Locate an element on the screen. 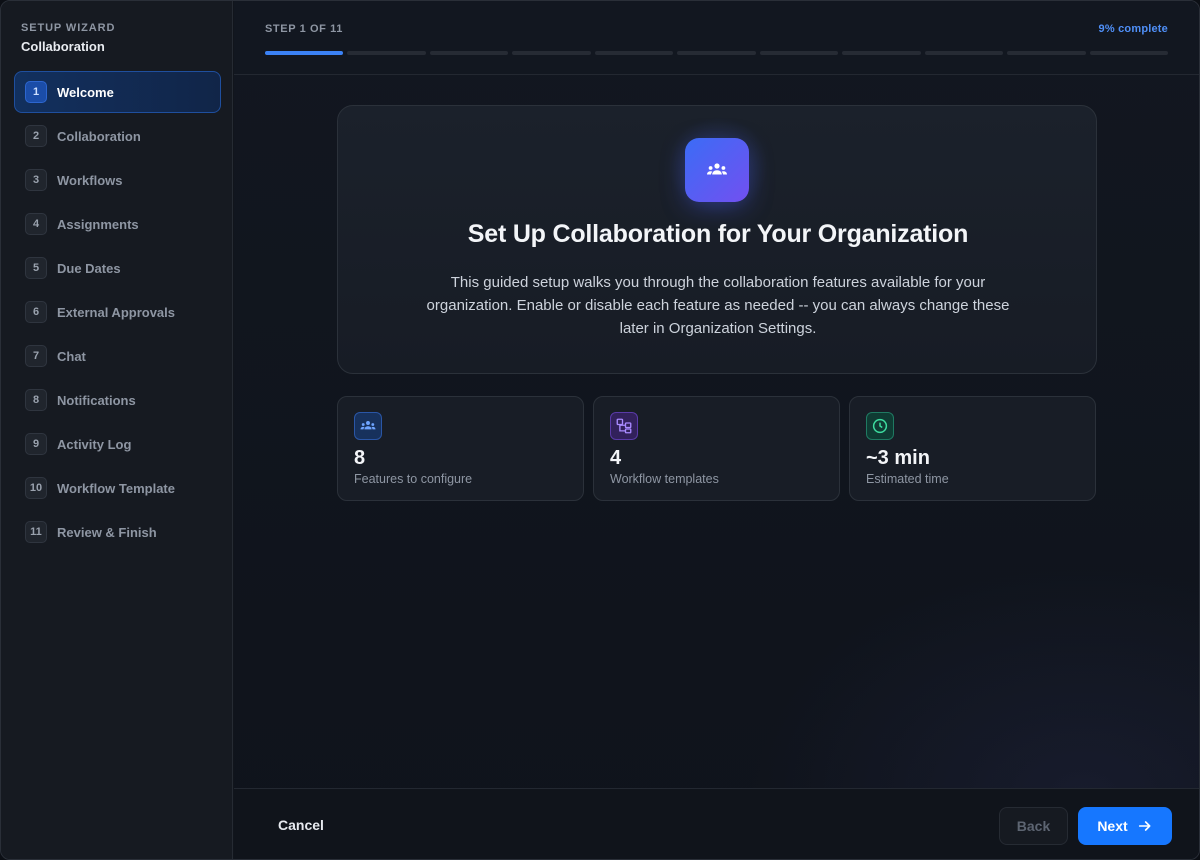  sidebar-item-workflows: 3 Workflows is located at coordinates (117, 180).